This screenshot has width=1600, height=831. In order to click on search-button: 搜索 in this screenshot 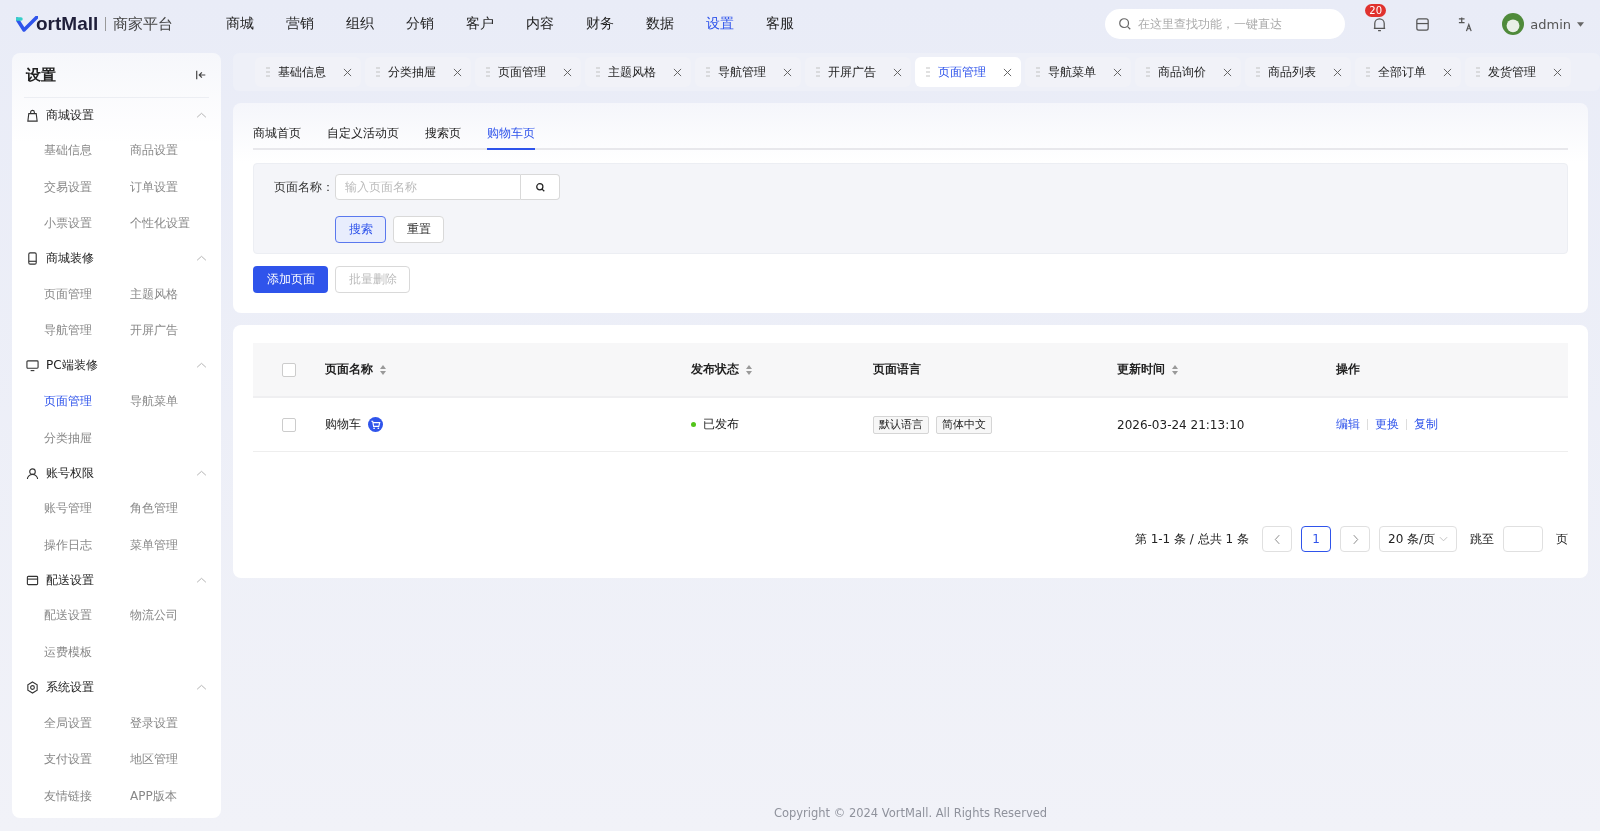, I will do `click(360, 229)`.